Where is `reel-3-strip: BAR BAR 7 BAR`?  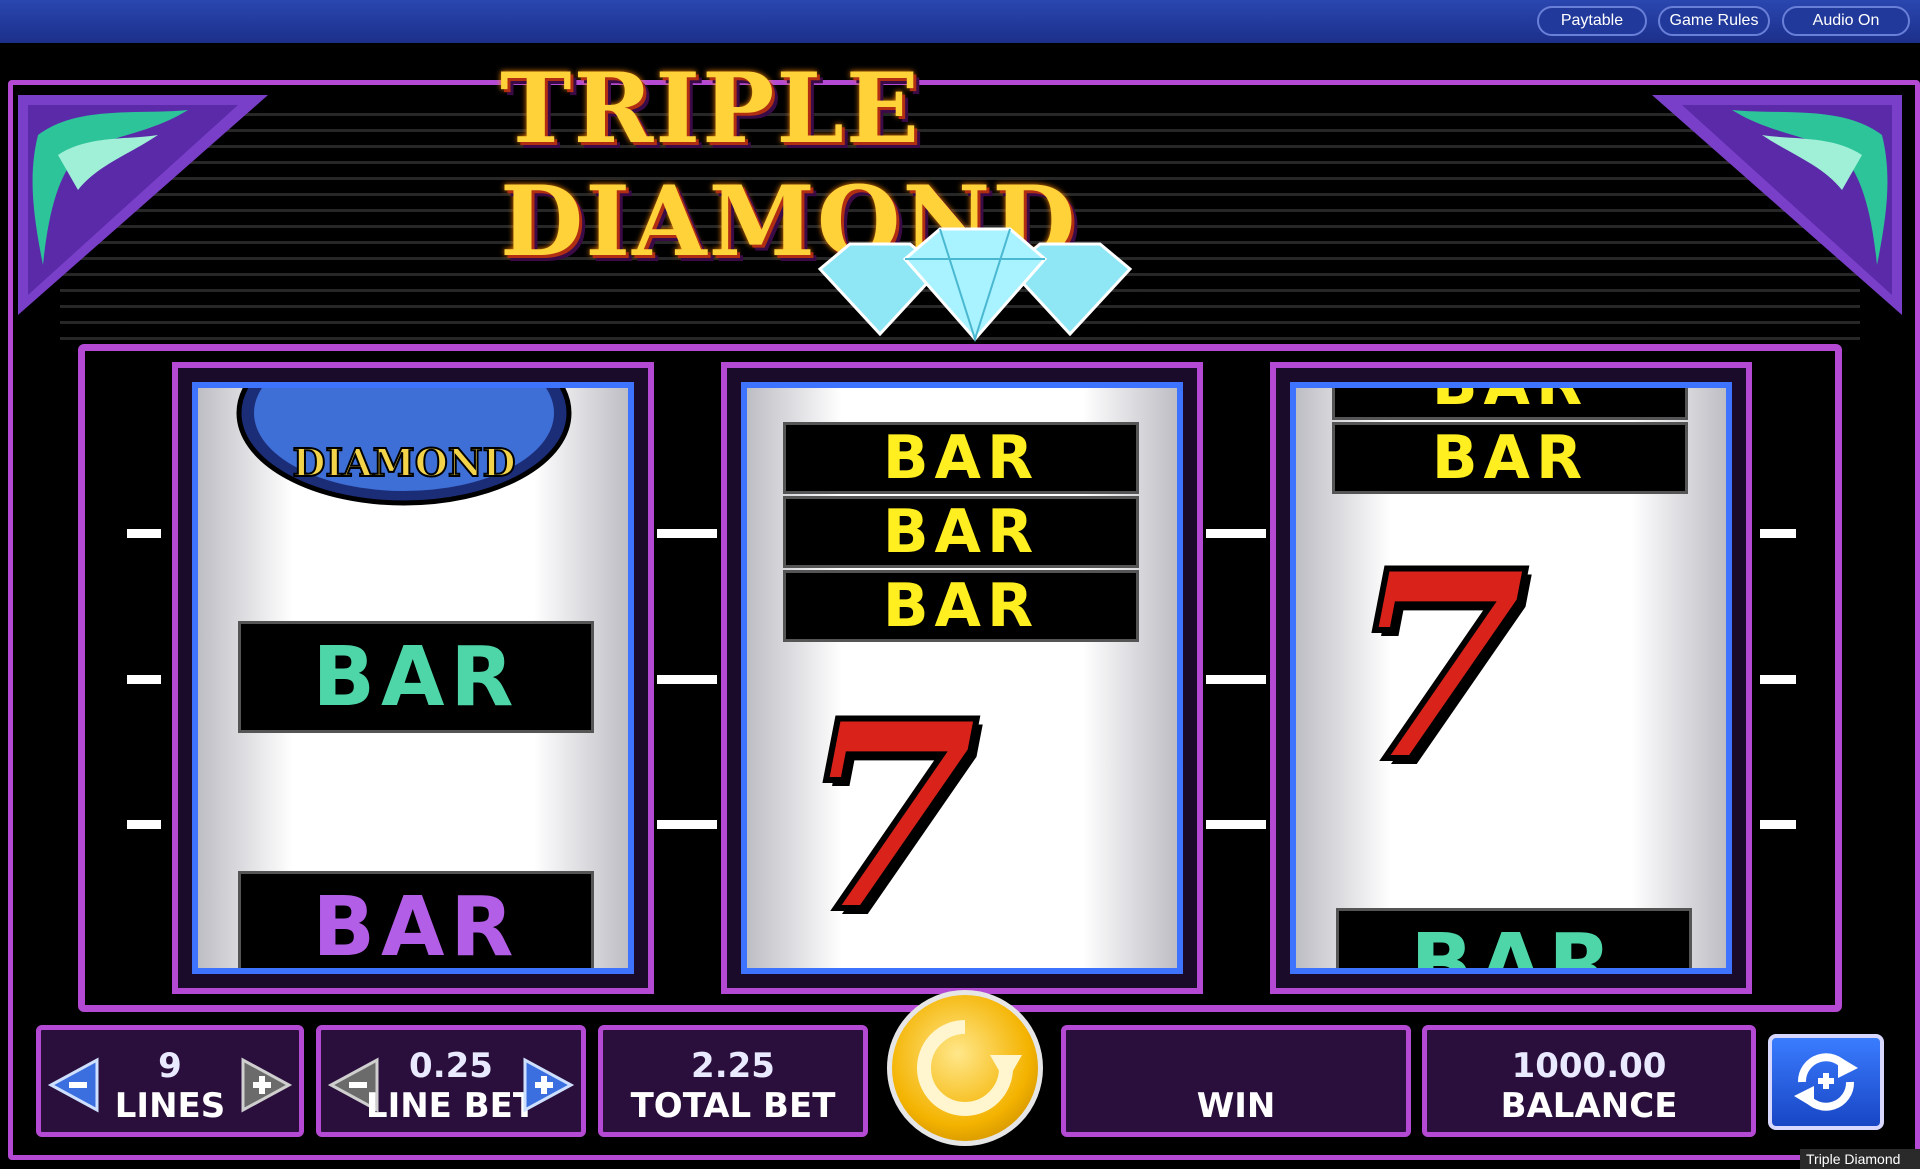
reel-3-strip: BAR BAR 7 BAR is located at coordinates (1511, 678).